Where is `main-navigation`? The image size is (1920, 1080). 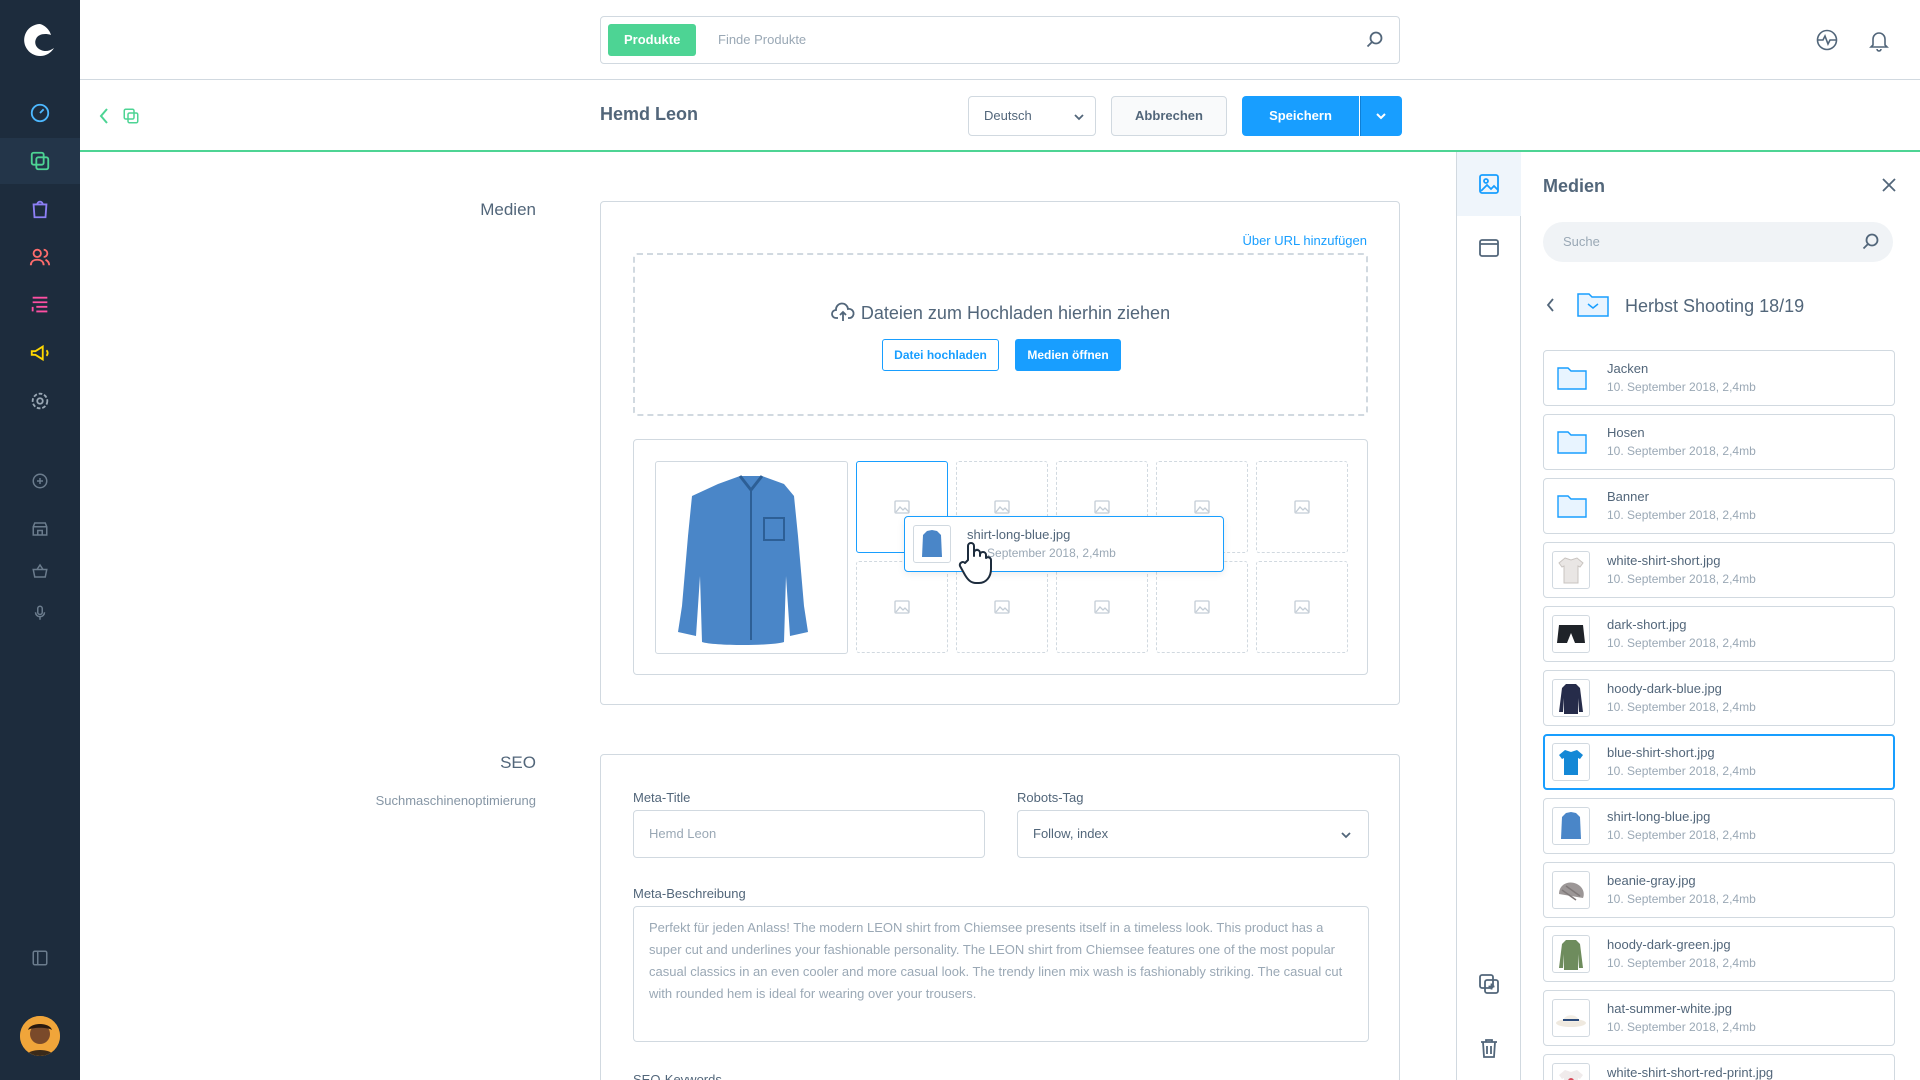 main-navigation is located at coordinates (40, 540).